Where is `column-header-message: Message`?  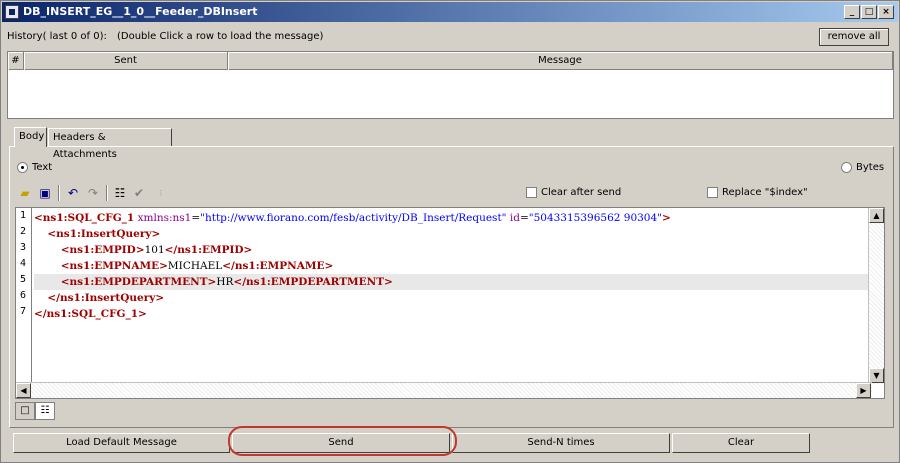
column-header-message: Message is located at coordinates (560, 61).